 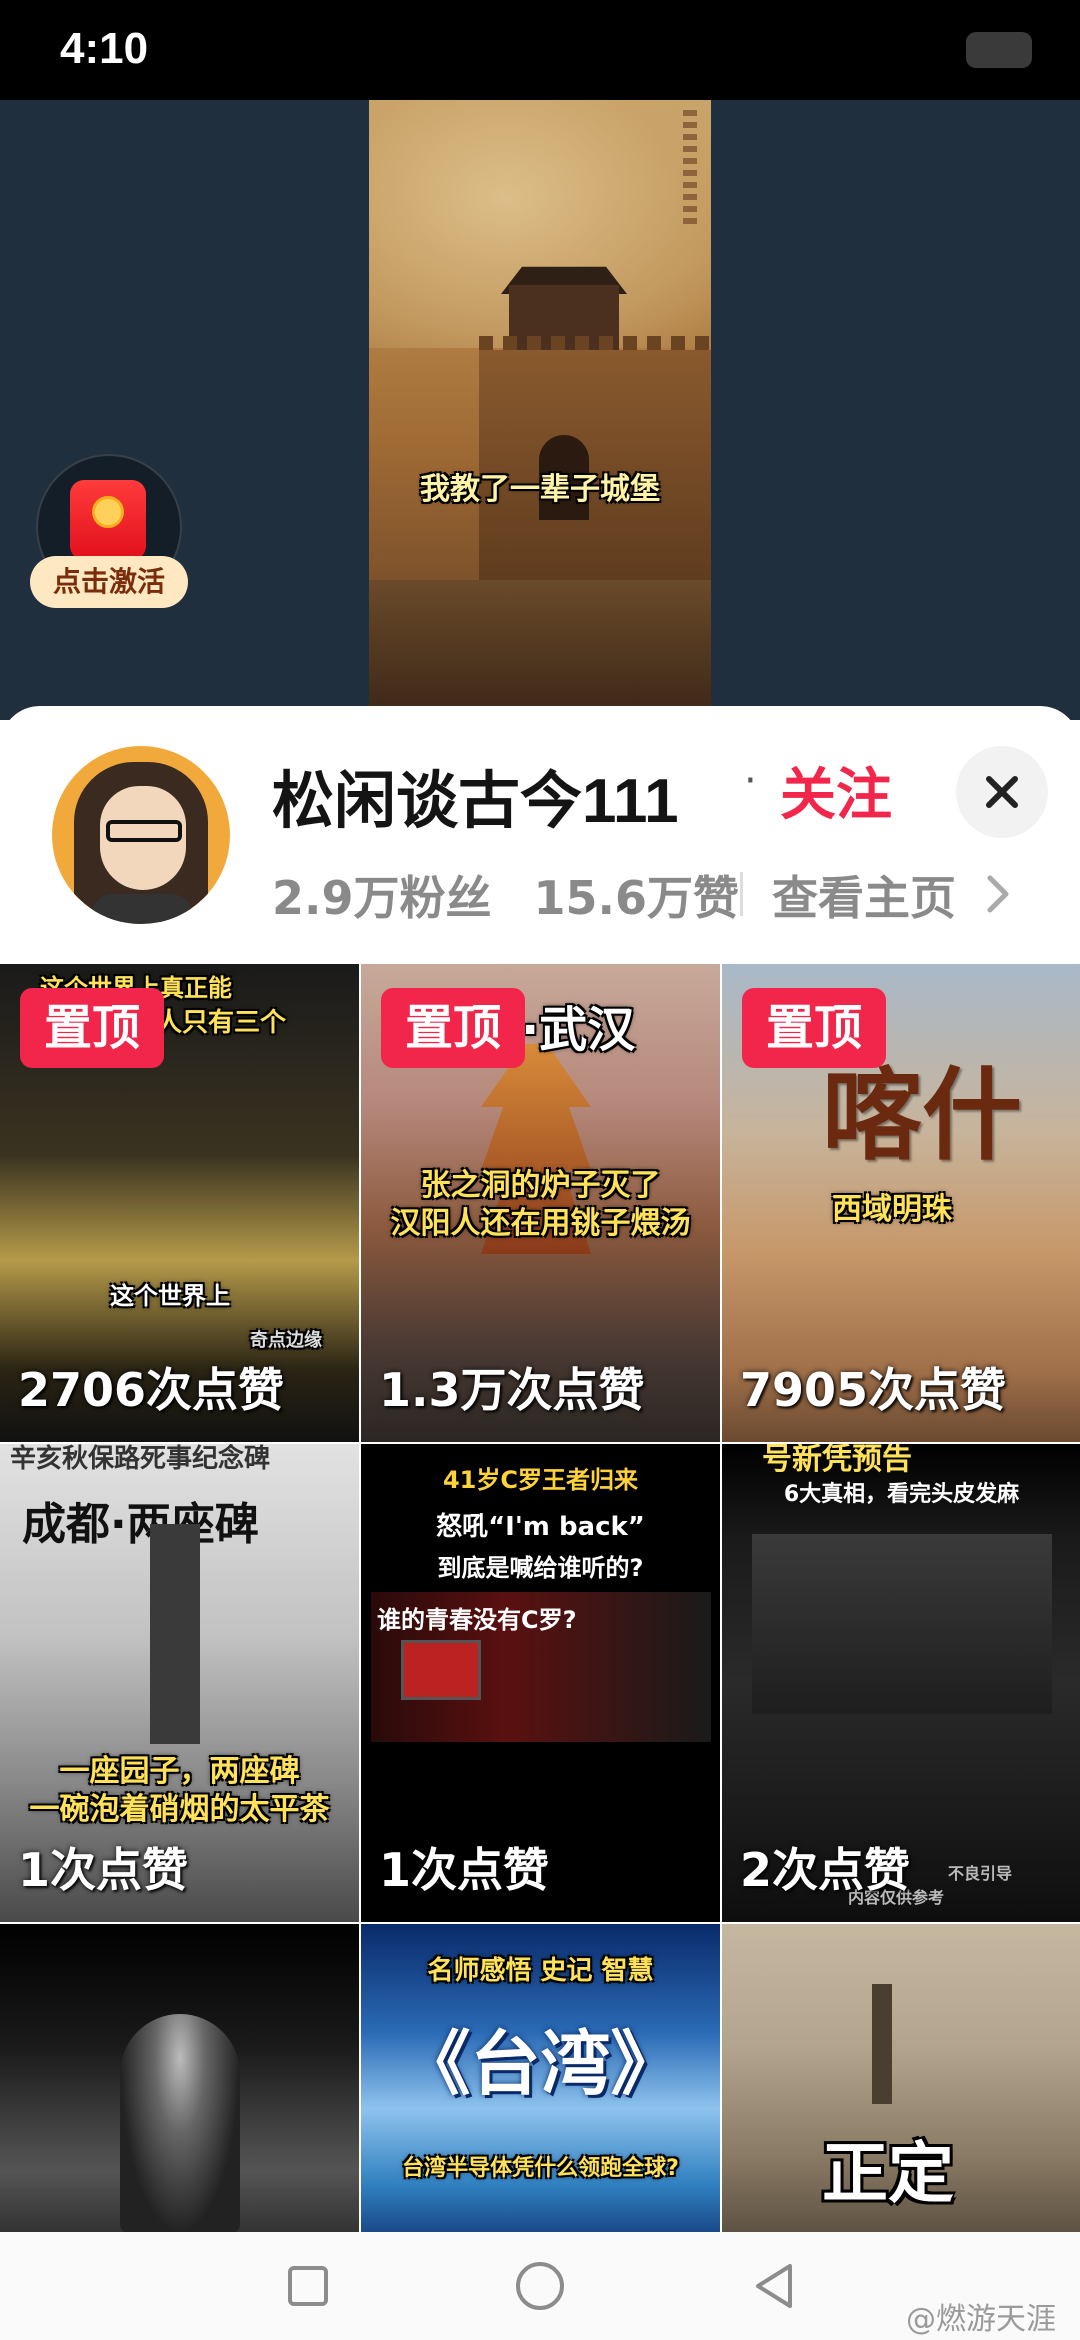 What do you see at coordinates (180, 2123) in the screenshot?
I see `tile-7-figure` at bounding box center [180, 2123].